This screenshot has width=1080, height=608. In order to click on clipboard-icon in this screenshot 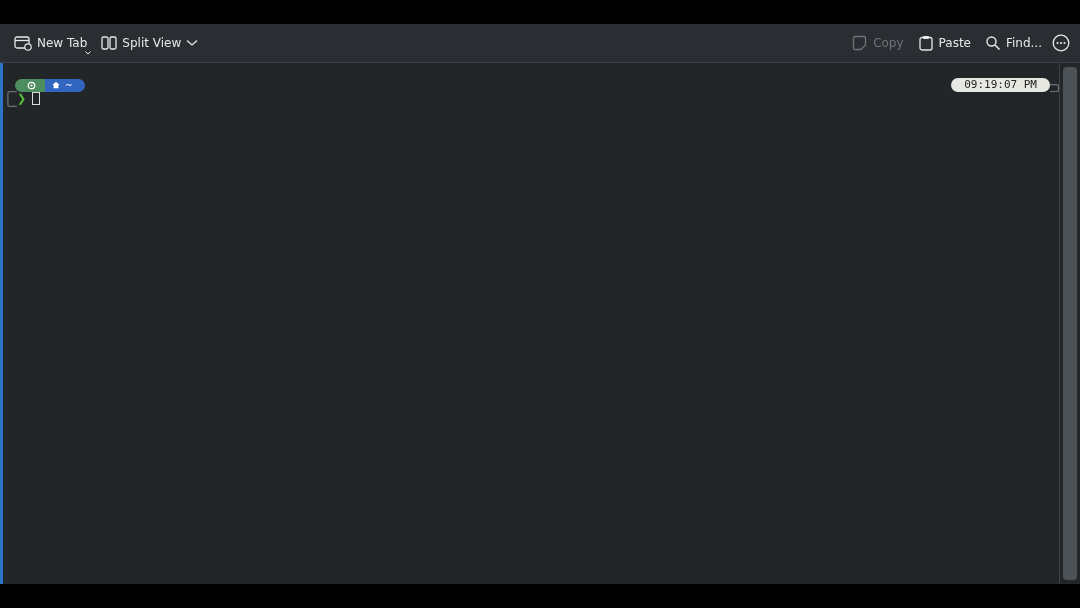, I will do `click(925, 43)`.